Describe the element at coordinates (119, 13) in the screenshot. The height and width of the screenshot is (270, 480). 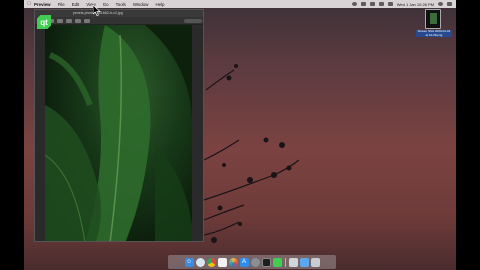
I see `window-titlebar: pexels-photo-1001682-b-v2.jpg` at that location.